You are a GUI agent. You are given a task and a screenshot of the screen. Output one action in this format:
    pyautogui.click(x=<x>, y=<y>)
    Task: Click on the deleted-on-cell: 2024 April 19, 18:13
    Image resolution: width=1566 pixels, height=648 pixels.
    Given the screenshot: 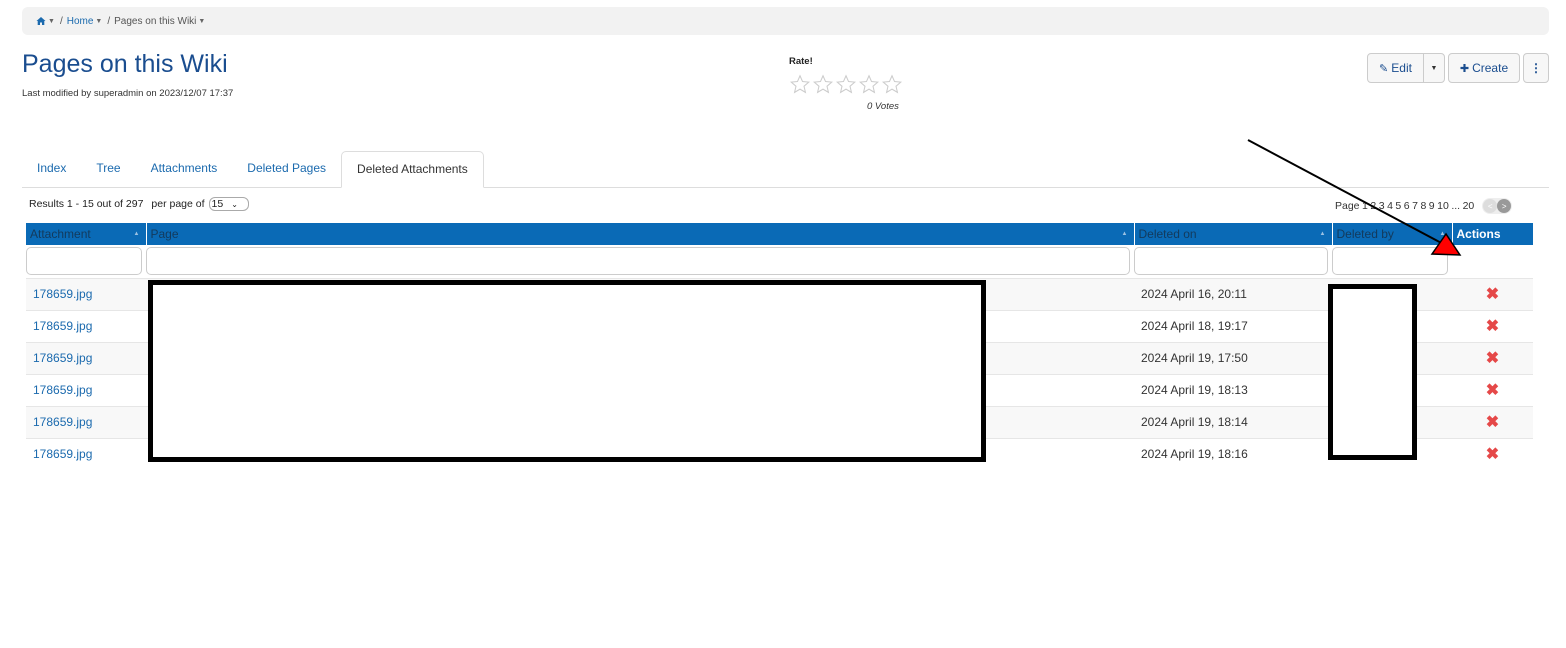 What is the action you would take?
    pyautogui.click(x=1233, y=389)
    